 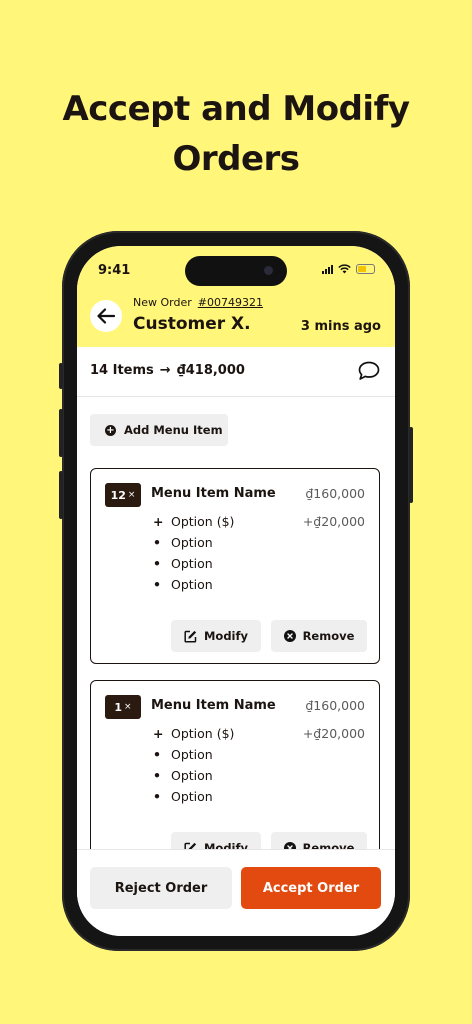 What do you see at coordinates (61, 495) in the screenshot?
I see `phone-volume-down` at bounding box center [61, 495].